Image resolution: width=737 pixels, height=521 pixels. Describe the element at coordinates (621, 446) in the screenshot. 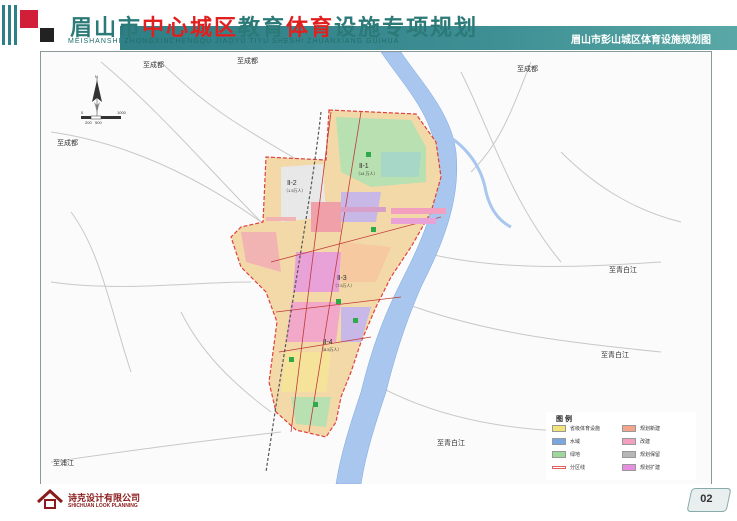

I see `legend: 图 例 省级体育设施 规划新建 水域 改建 绿地 规划保留 分区线 规划扩建` at that location.